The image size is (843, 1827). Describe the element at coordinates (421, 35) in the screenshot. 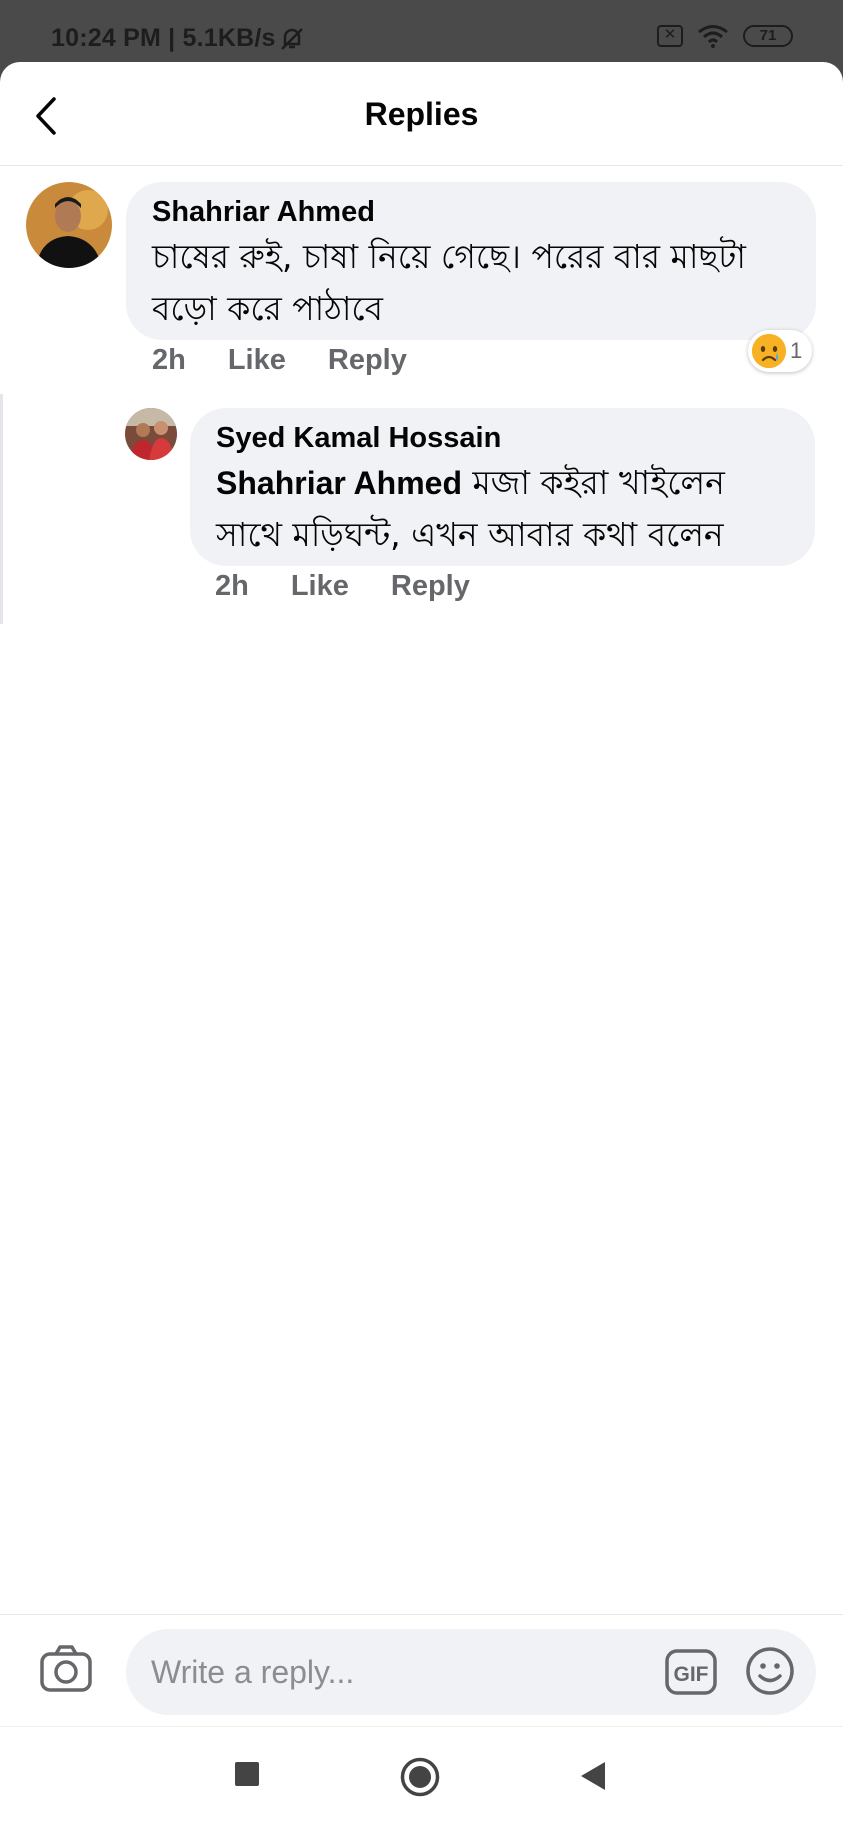

I see `status-bar: 10:24 PM | 5.1KB/s ✕ 71` at that location.